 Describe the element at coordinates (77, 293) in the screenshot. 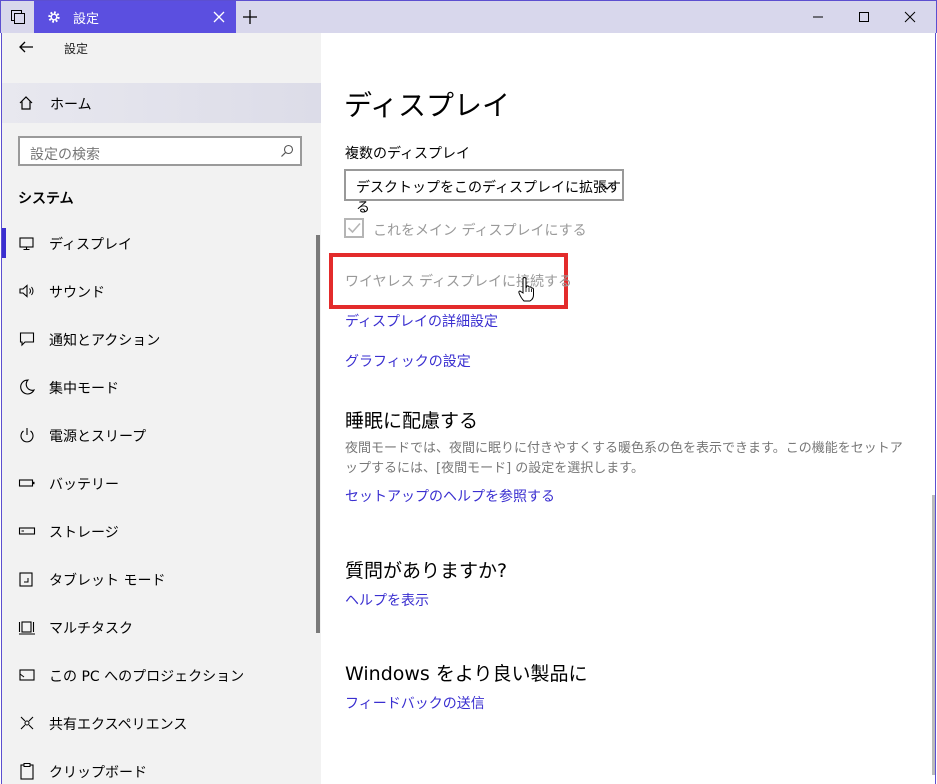

I see `sidebar-item-label: サウンド` at that location.